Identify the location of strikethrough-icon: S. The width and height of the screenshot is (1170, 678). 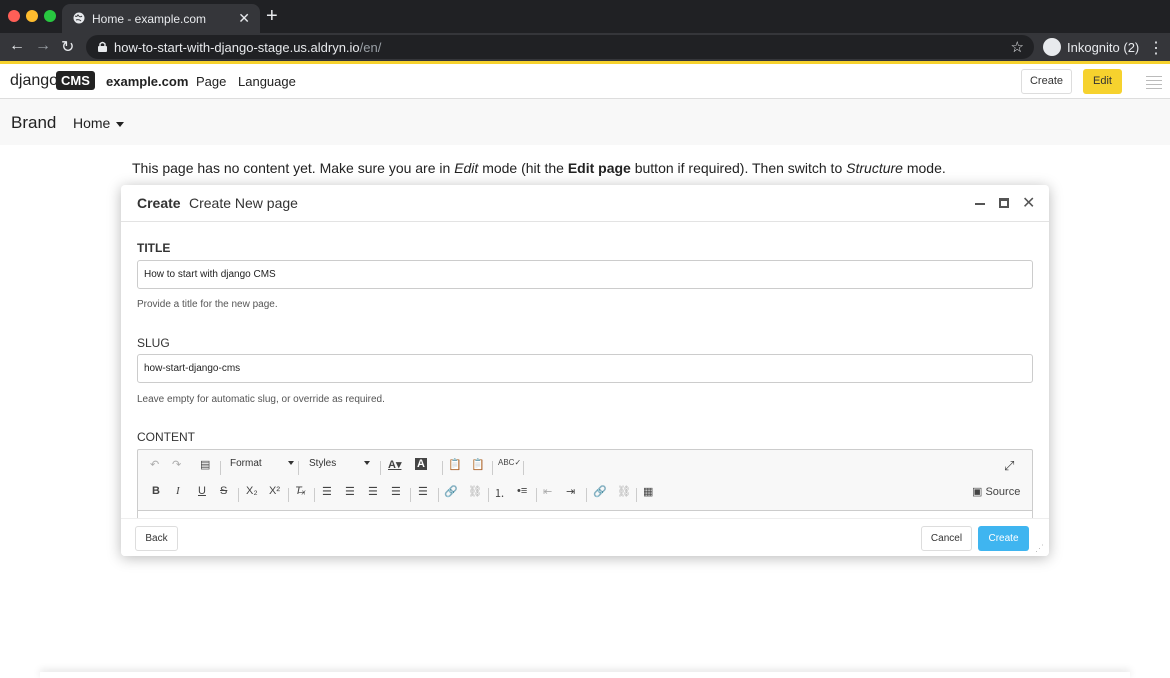
(223, 491).